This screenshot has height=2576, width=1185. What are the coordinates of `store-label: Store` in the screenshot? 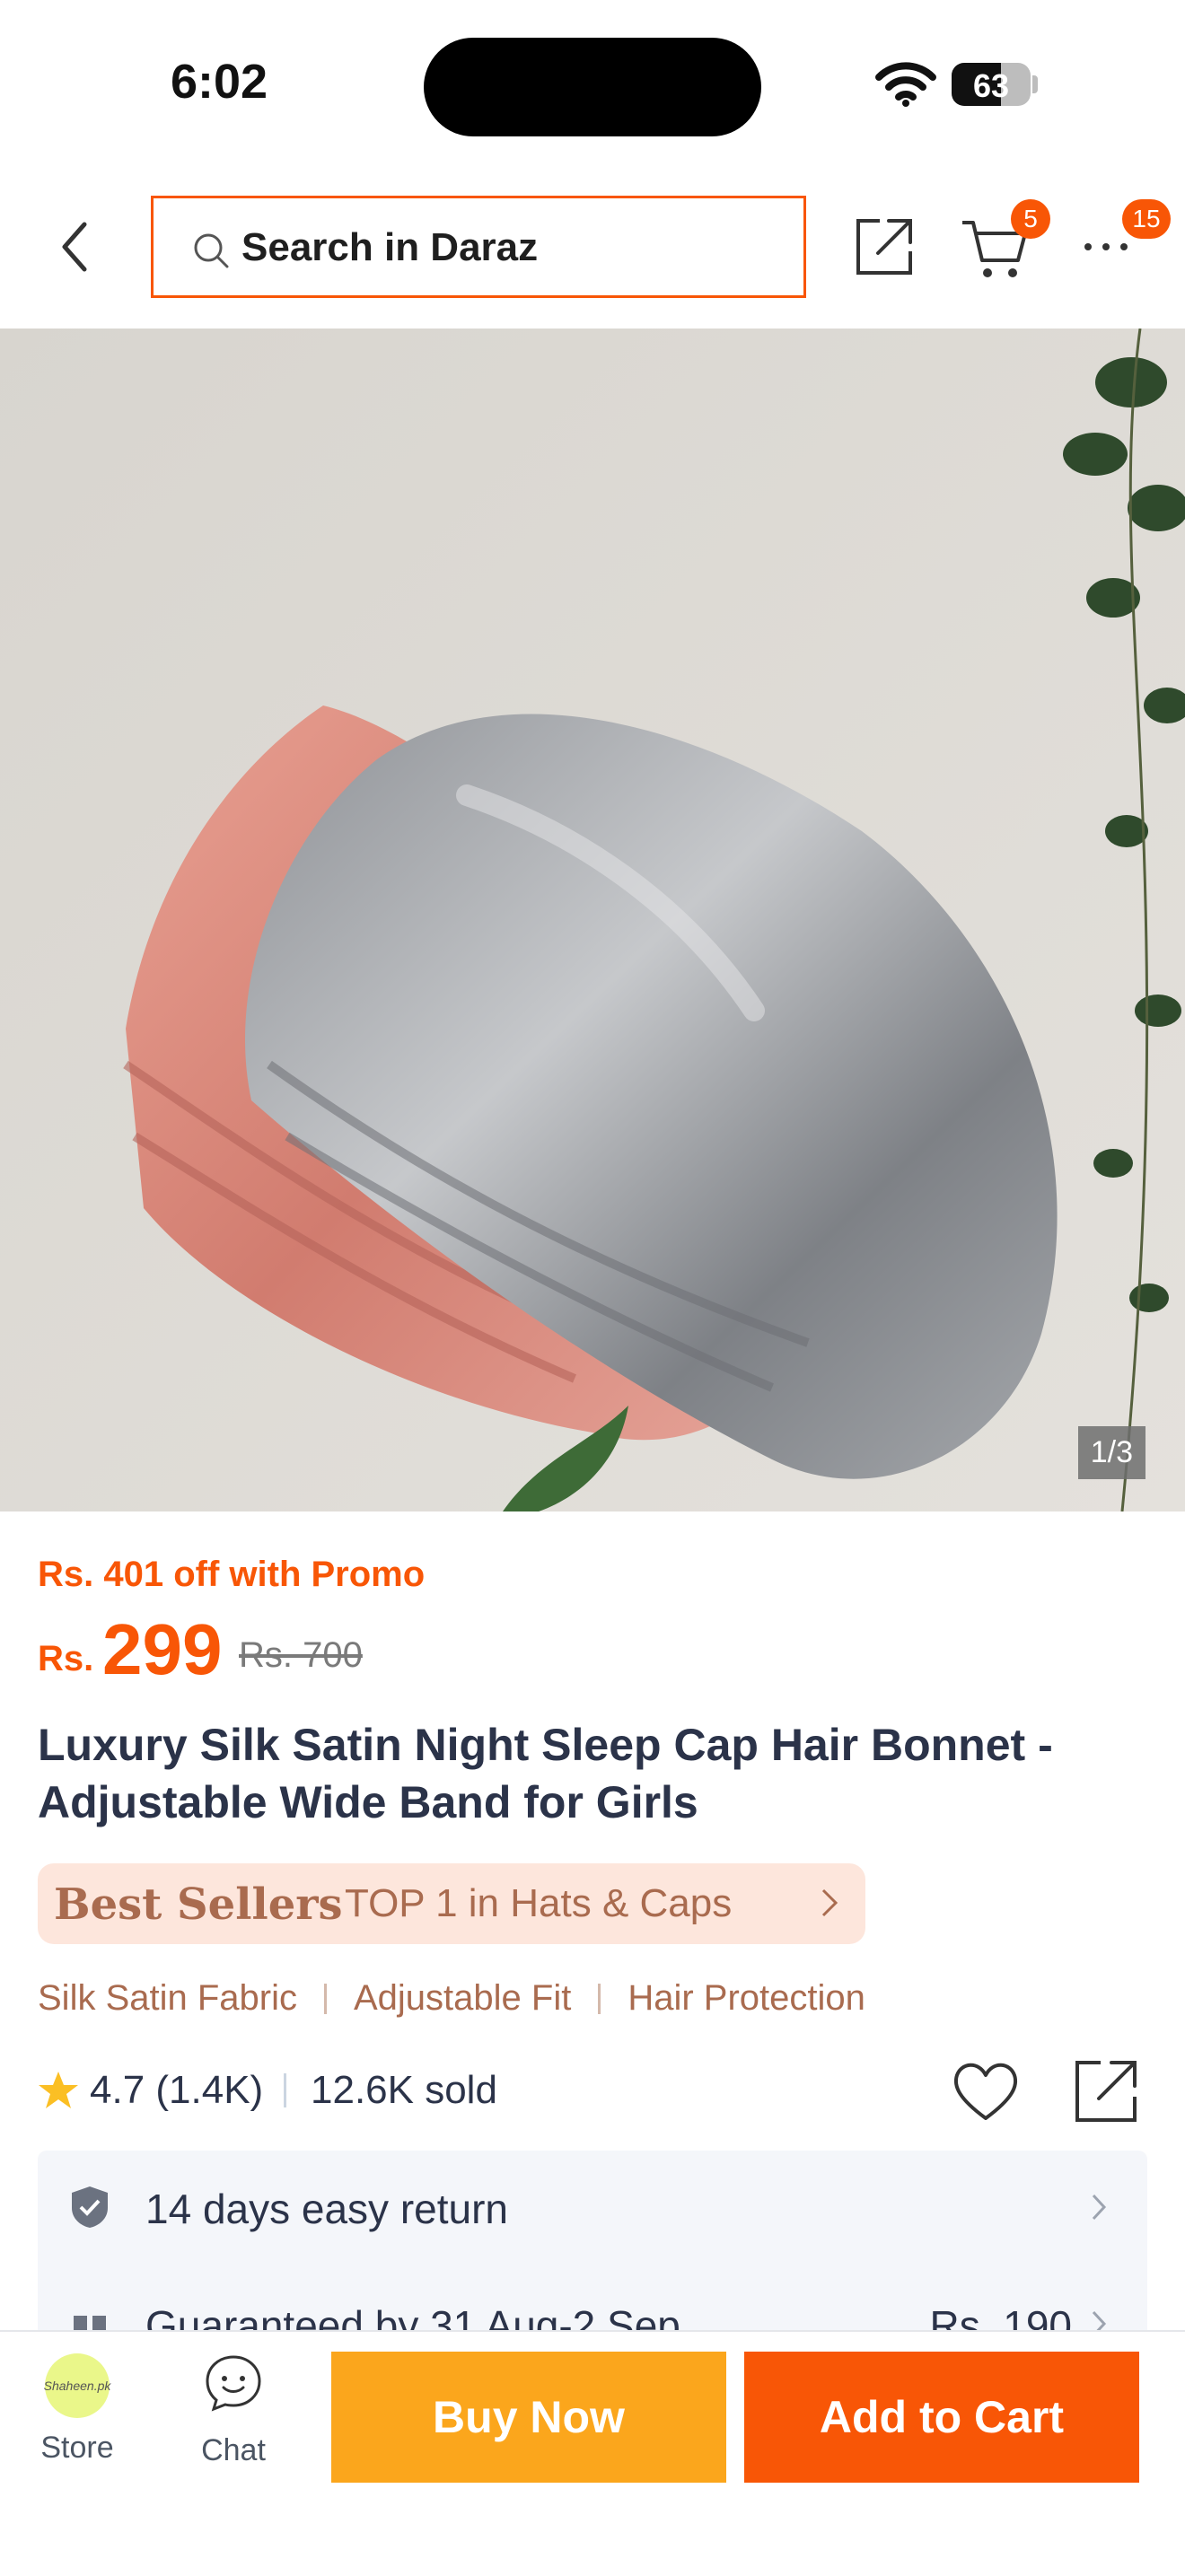 It's located at (77, 2448).